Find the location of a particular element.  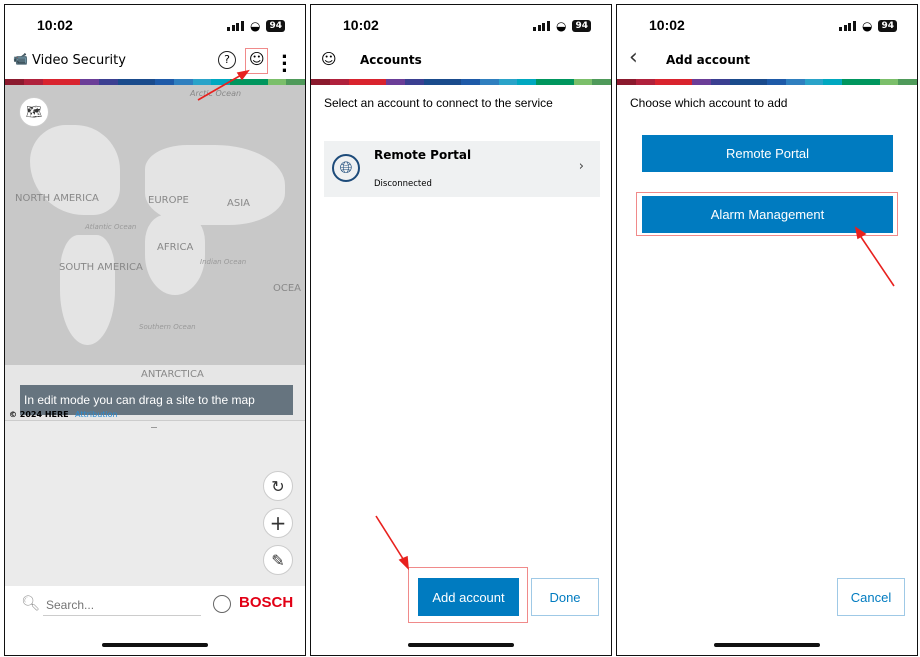

map-label: NORTH AMERICA is located at coordinates (57, 198).